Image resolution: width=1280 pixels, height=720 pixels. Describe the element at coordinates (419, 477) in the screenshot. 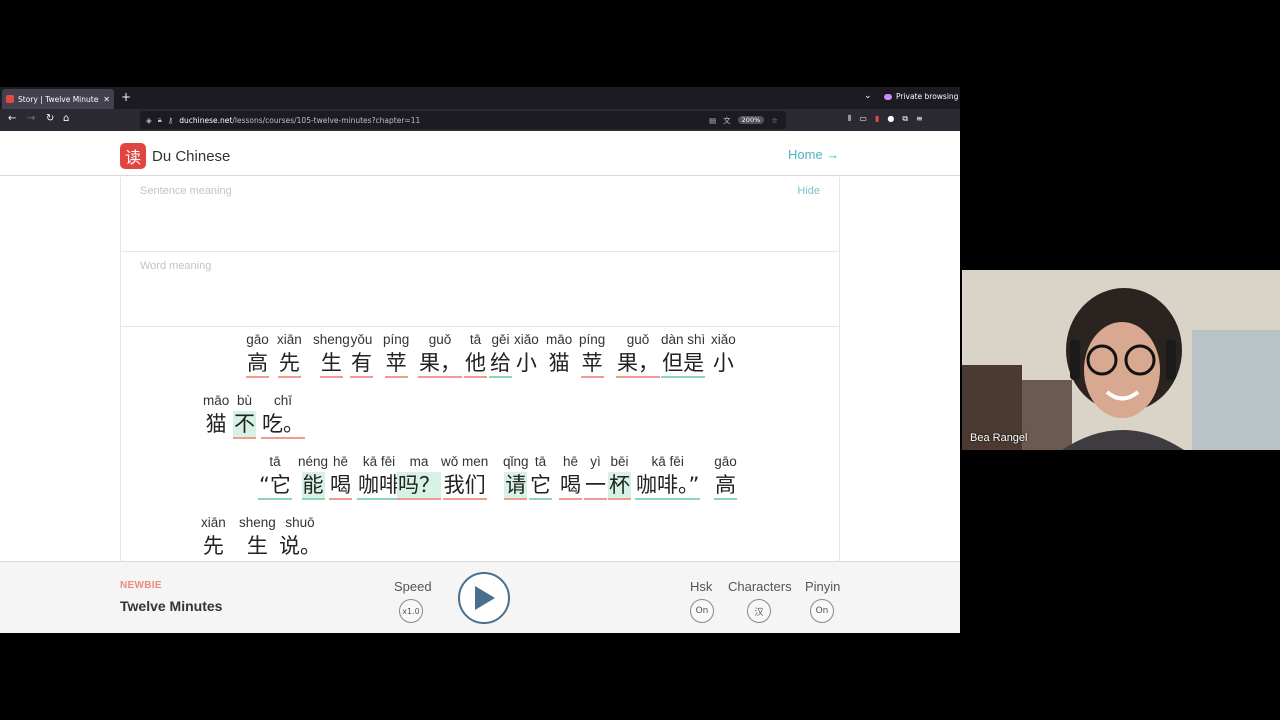

I see `story-word: ma 吗？` at that location.